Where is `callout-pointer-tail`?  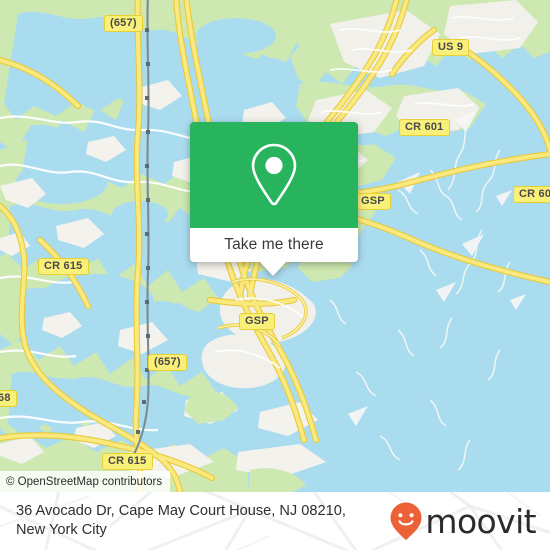 callout-pointer-tail is located at coordinates (273, 269).